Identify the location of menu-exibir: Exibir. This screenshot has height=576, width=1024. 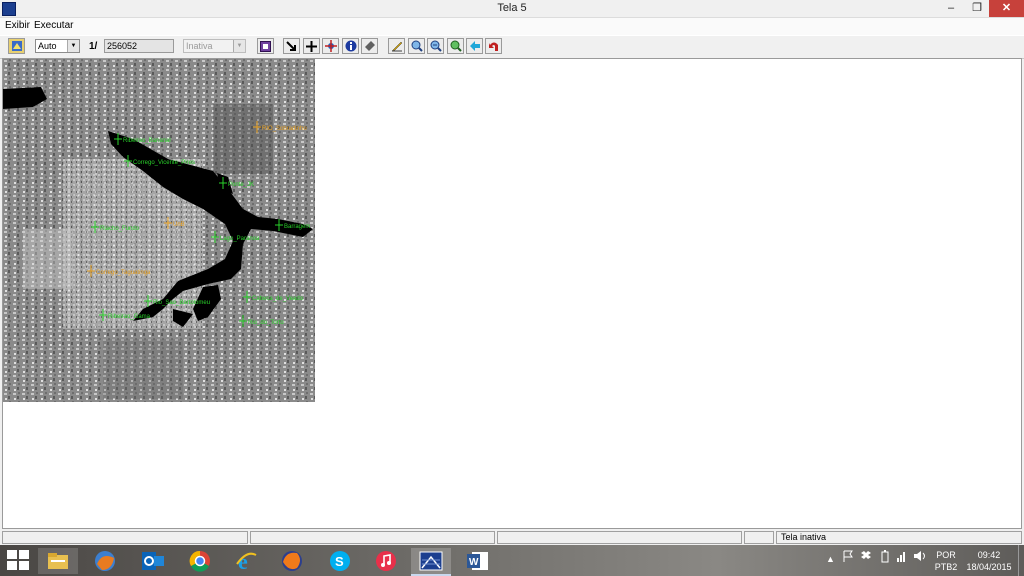
(17, 25).